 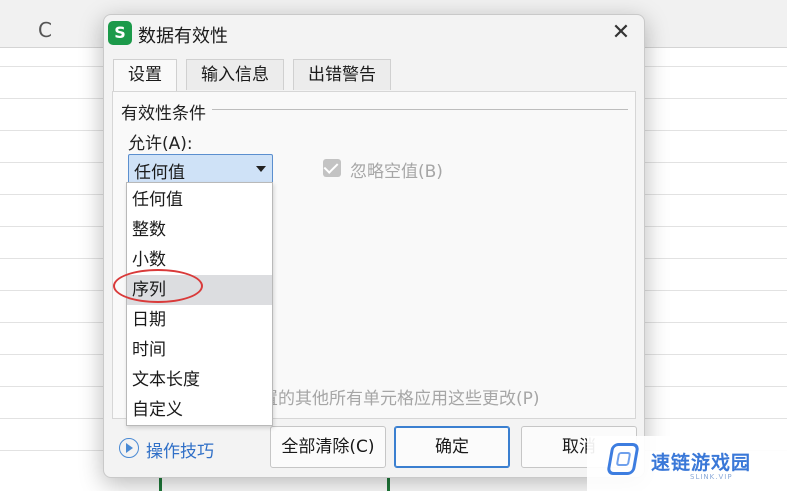 I want to click on ignore-blank-checkbox, so click(x=332, y=168).